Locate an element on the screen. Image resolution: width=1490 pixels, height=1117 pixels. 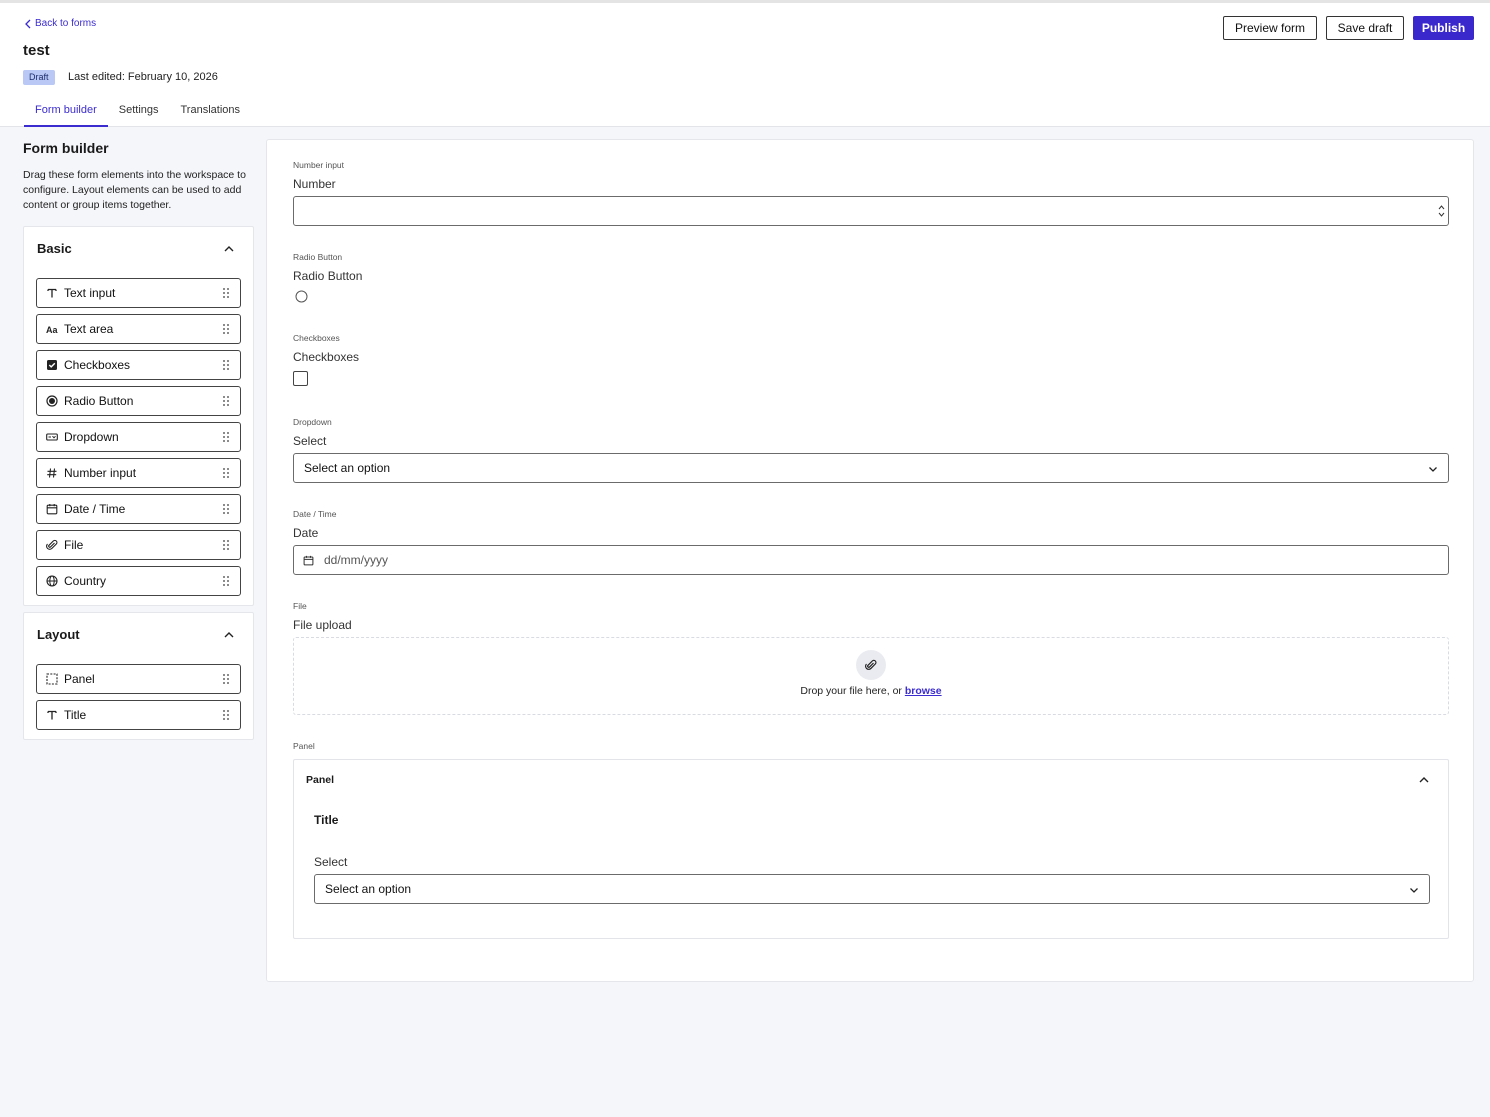
checkbox-icon is located at coordinates (52, 365).